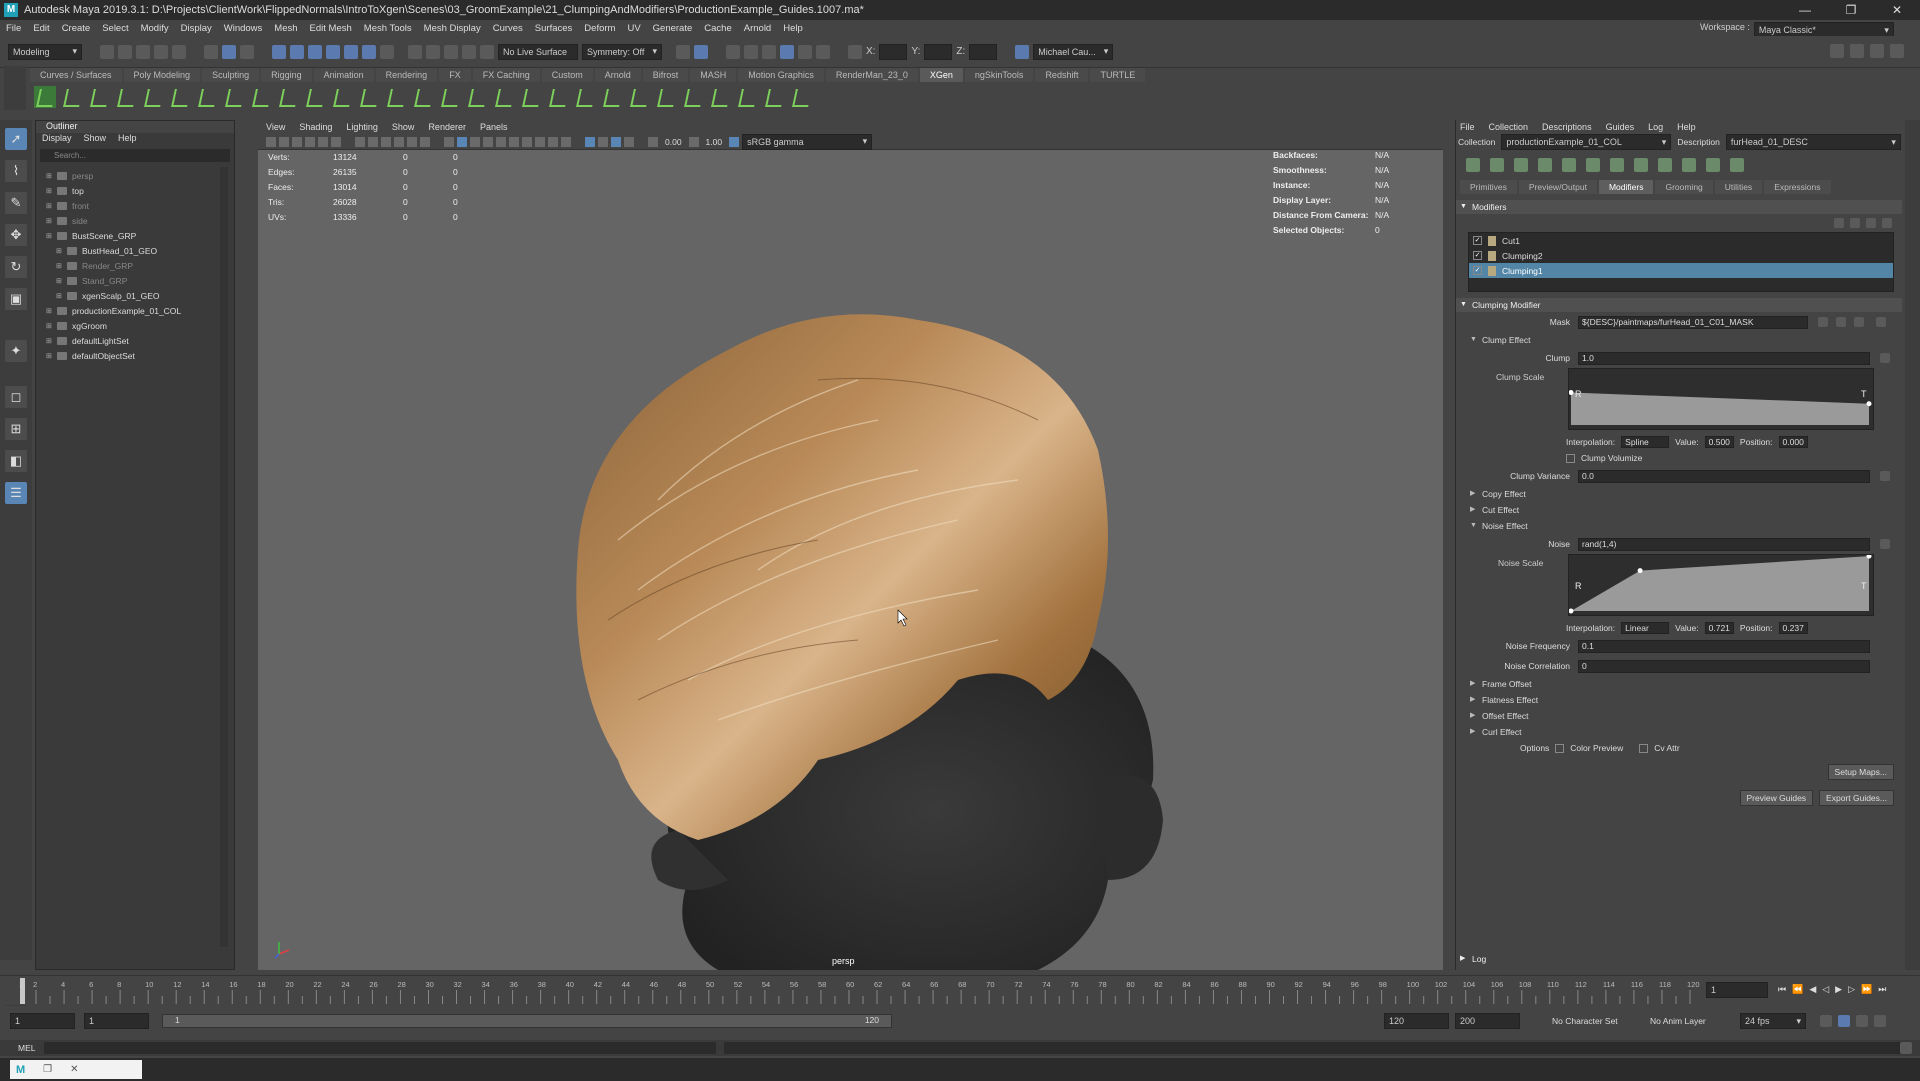 The height and width of the screenshot is (1081, 1920). What do you see at coordinates (1487, 1021) in the screenshot?
I see `scene-end-field: 200` at bounding box center [1487, 1021].